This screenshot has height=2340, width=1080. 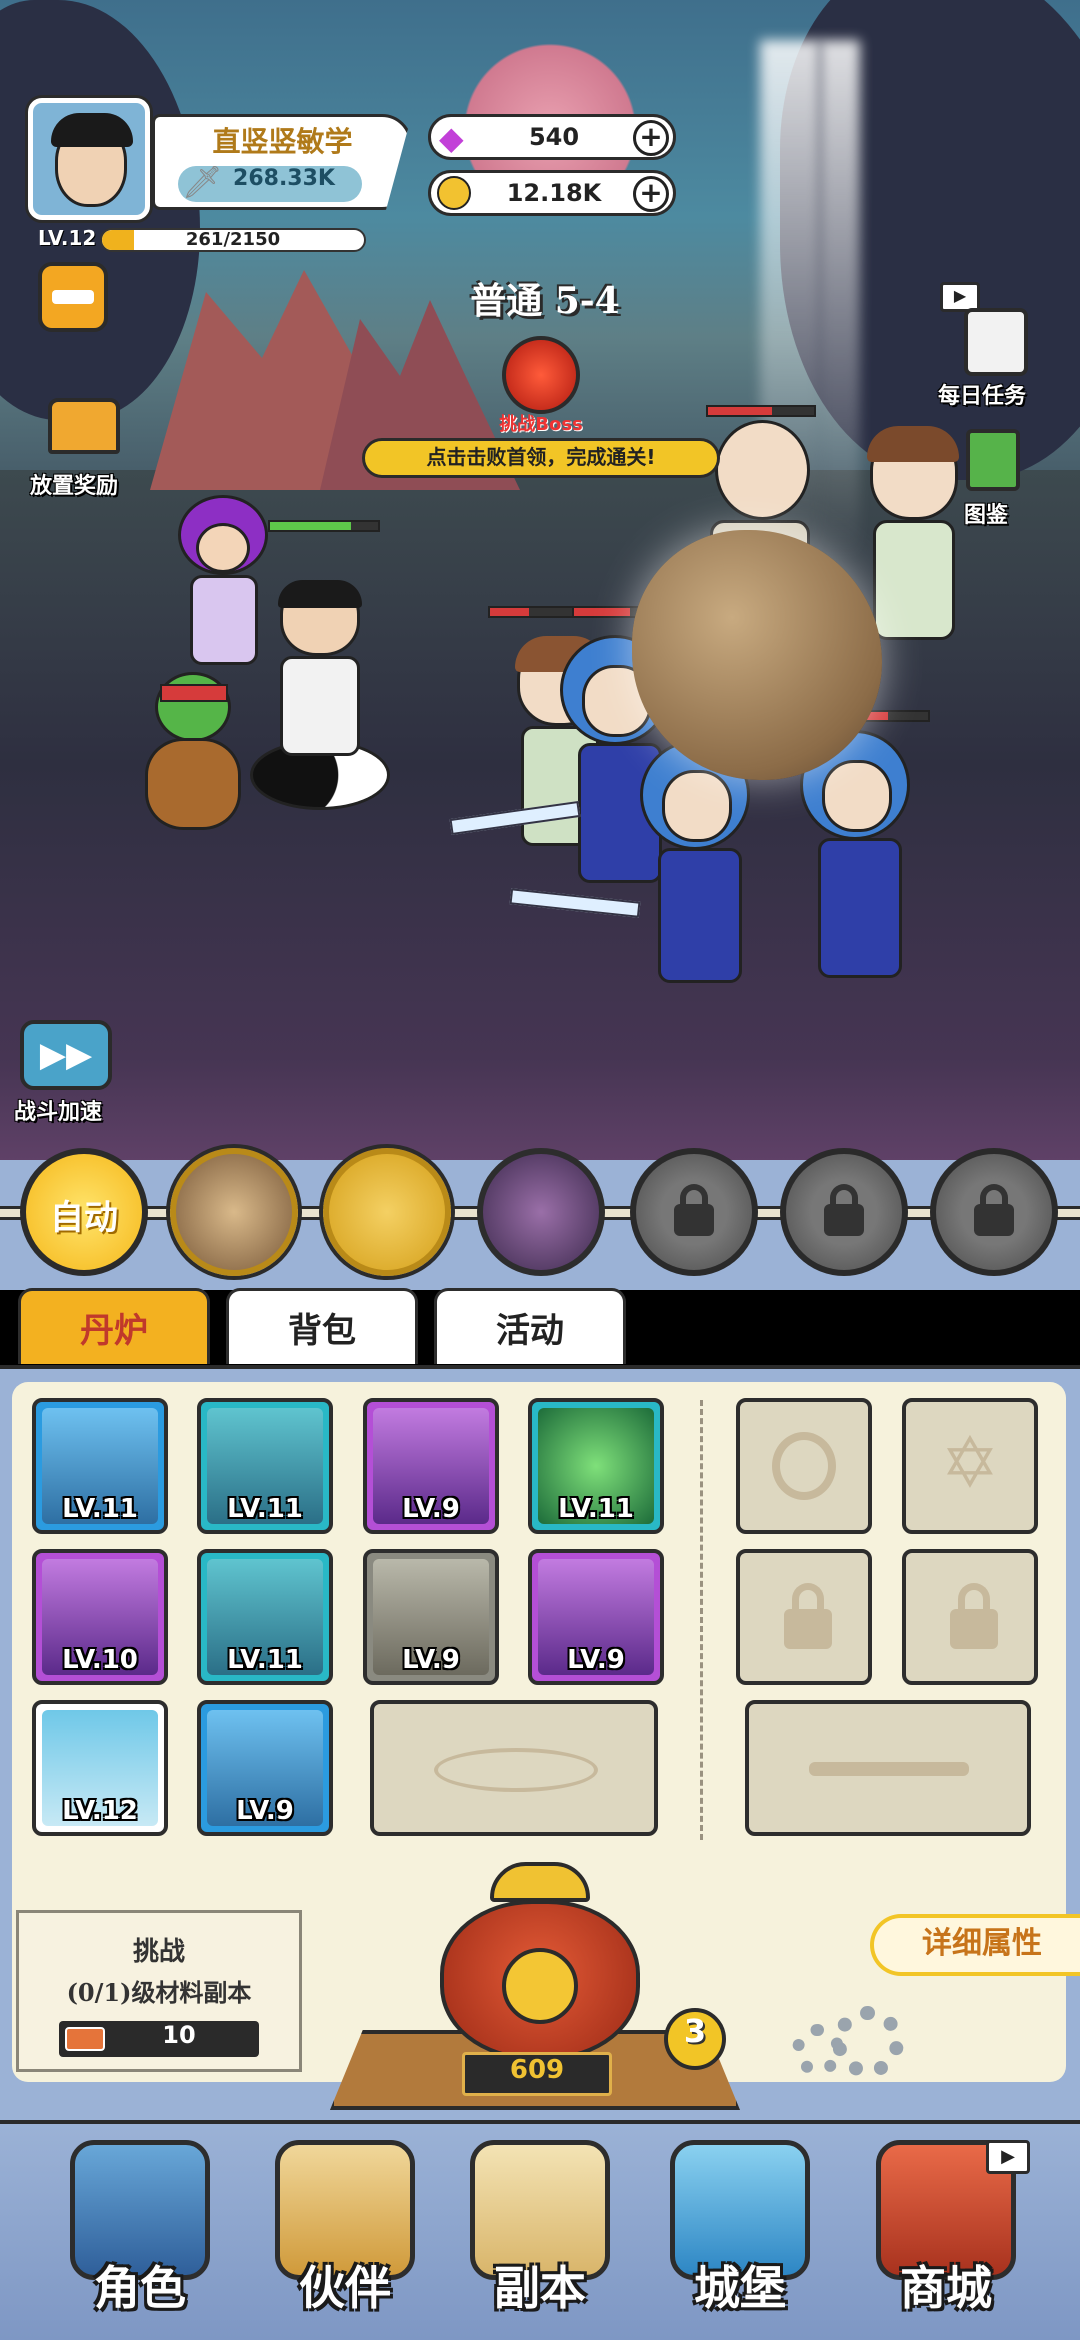 I want to click on equip-level: LV.12, so click(x=100, y=1811).